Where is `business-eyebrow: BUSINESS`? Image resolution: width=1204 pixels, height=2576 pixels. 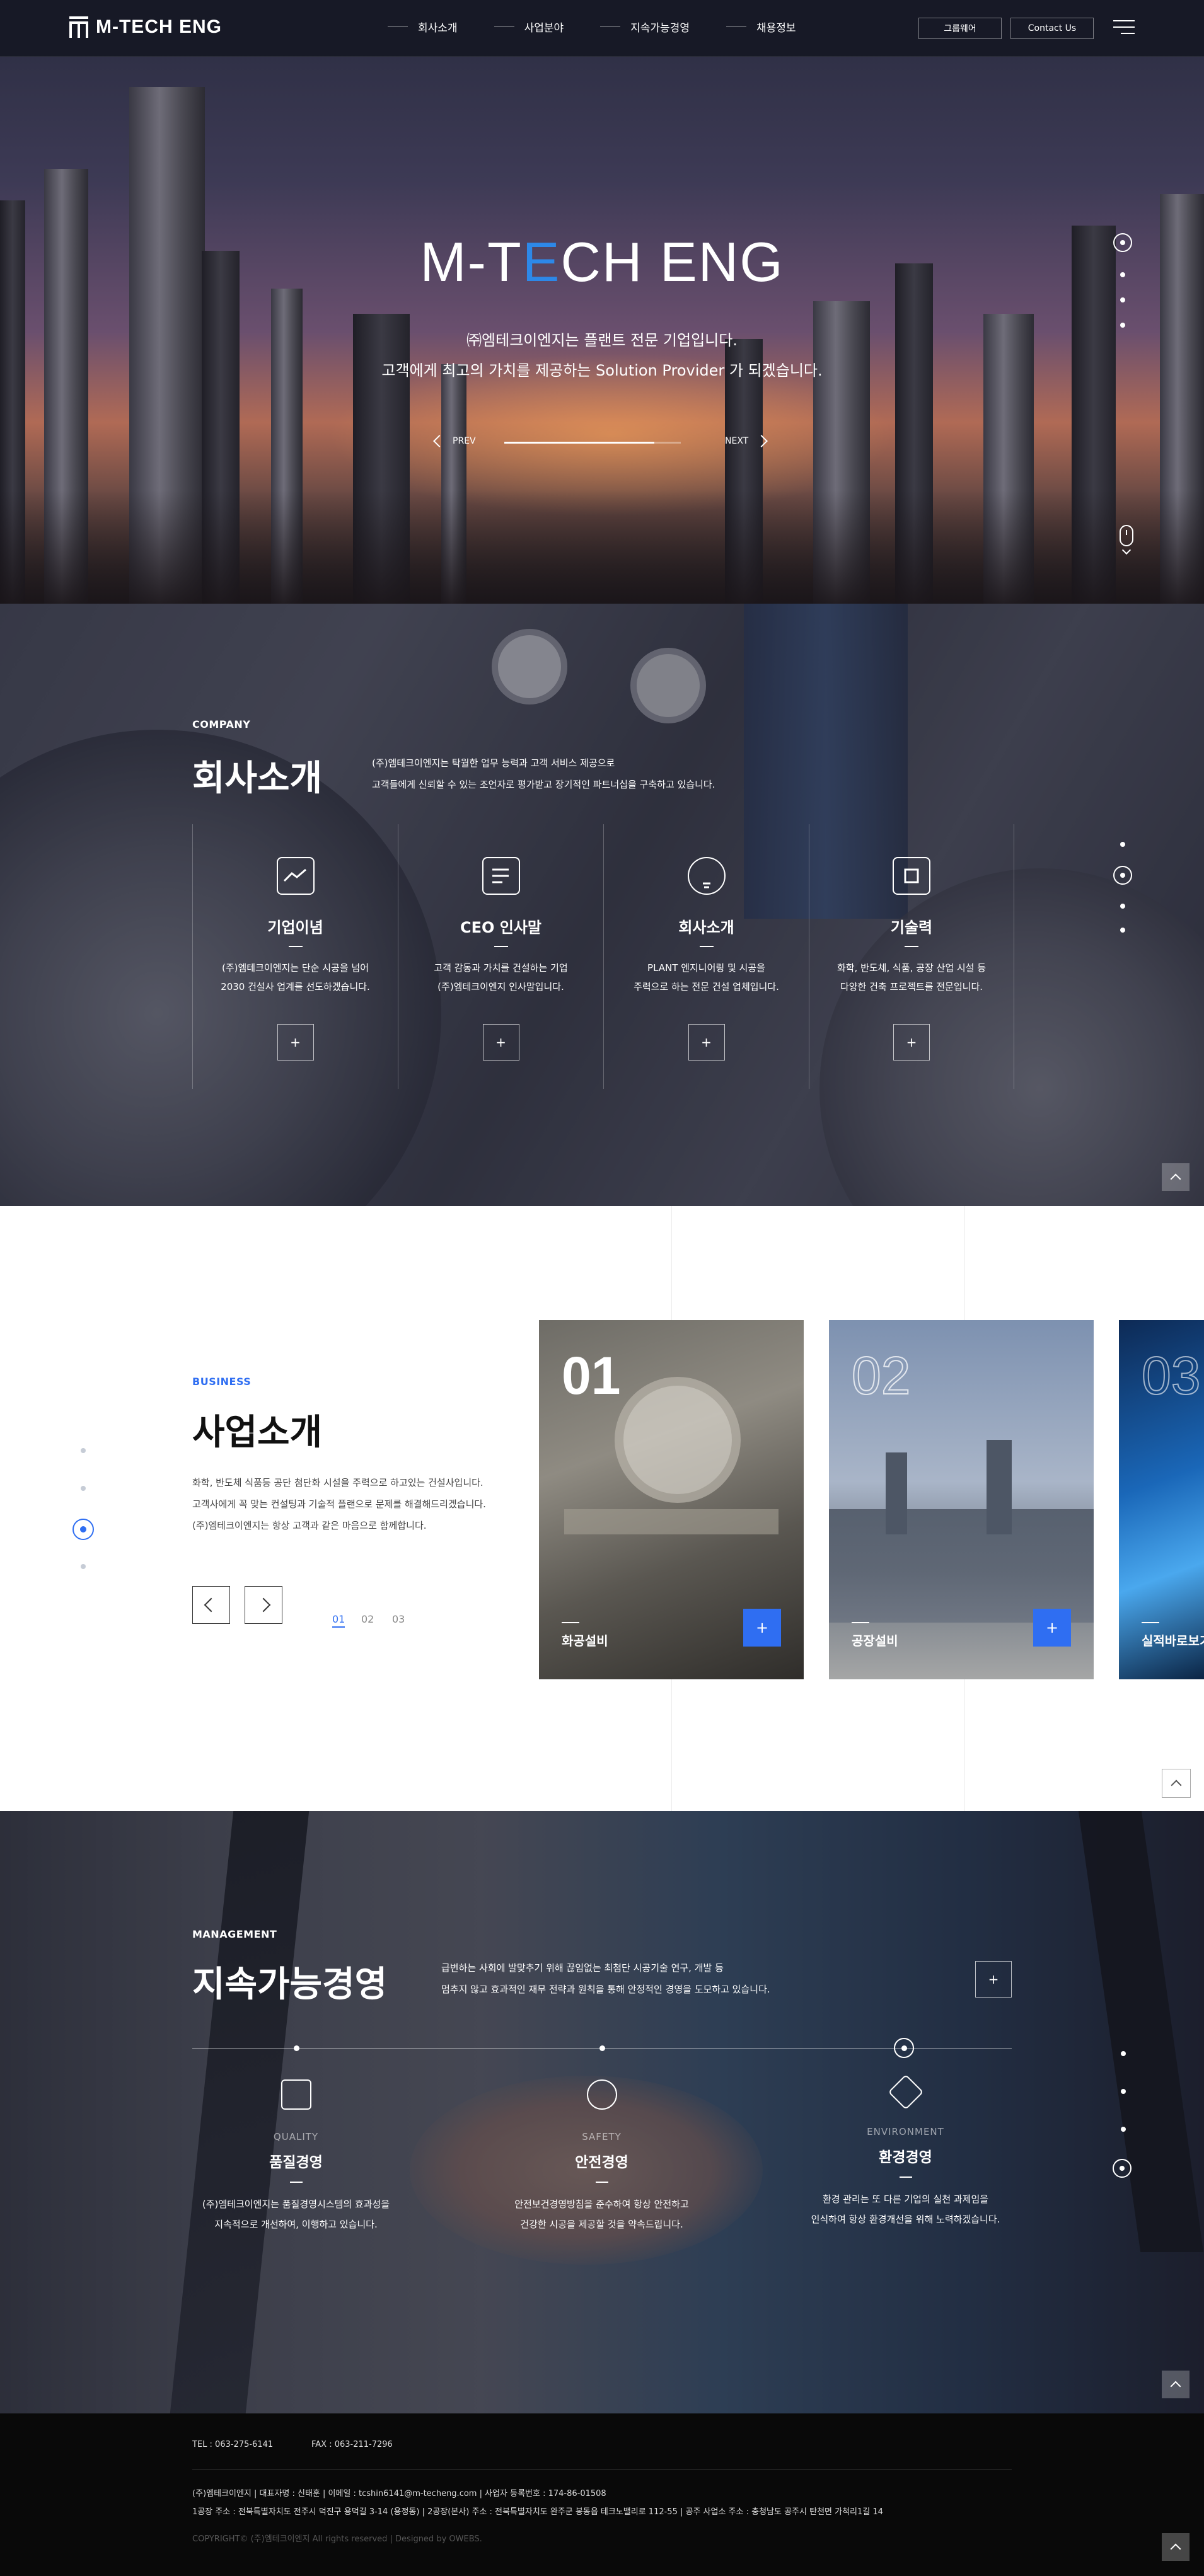
business-eyebrow: BUSINESS is located at coordinates (222, 1382).